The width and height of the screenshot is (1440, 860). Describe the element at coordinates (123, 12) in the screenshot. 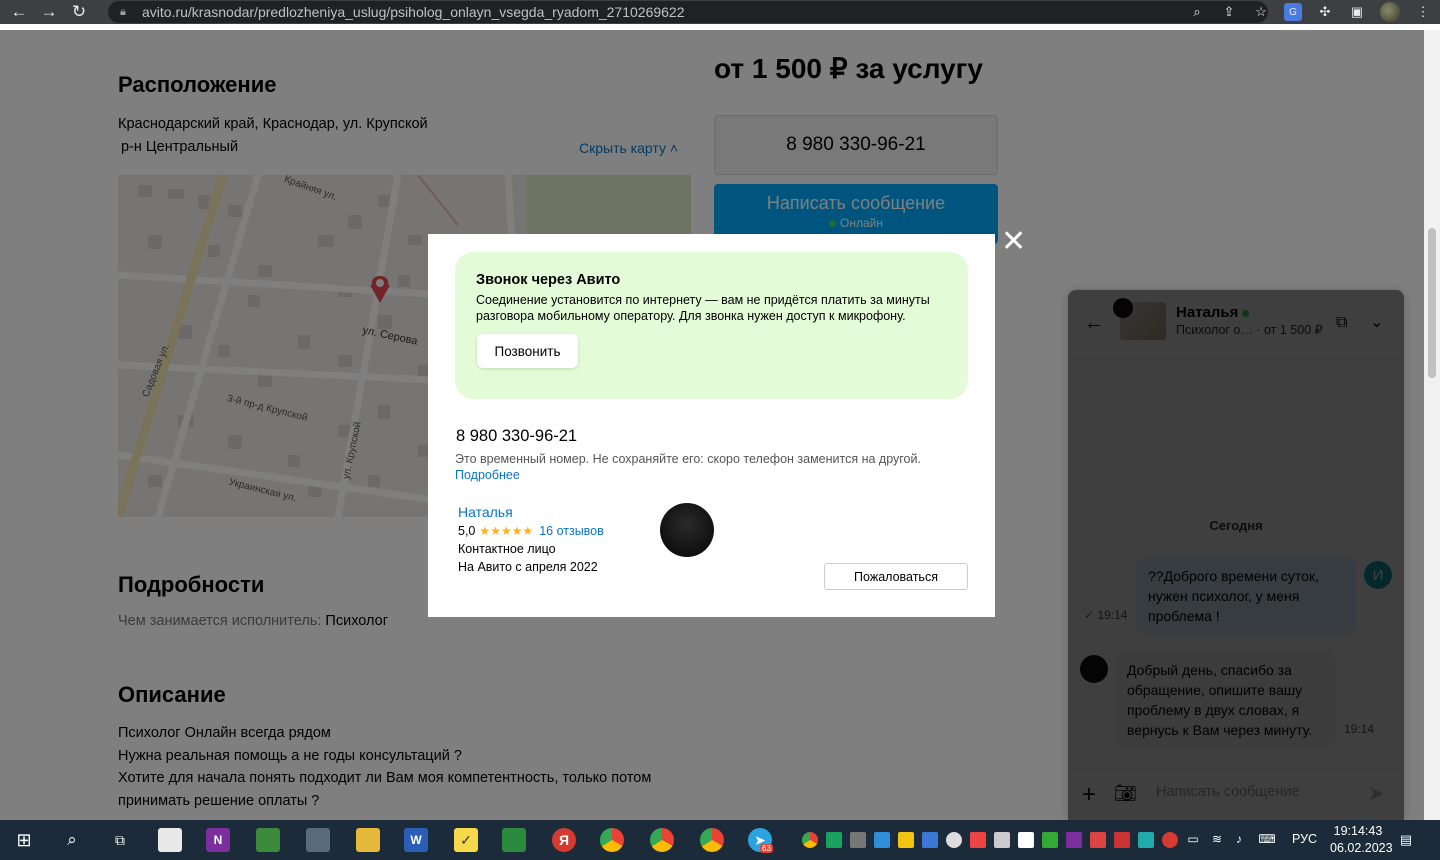

I see `lock-icon: 🔒︎` at that location.